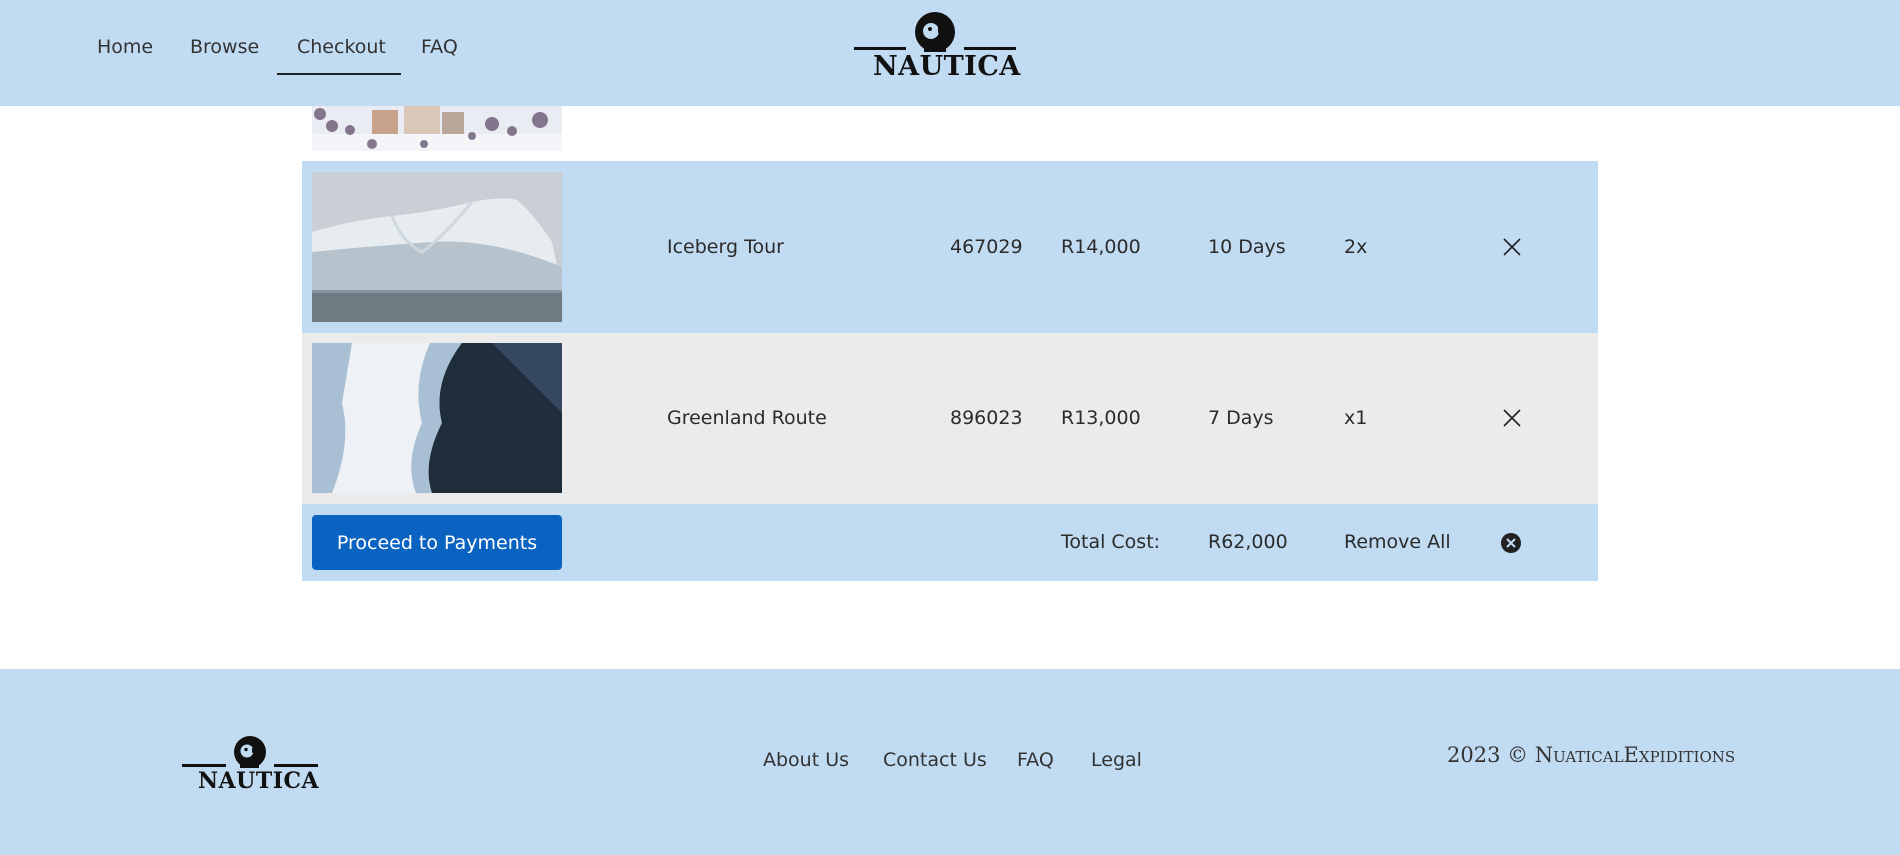 The width and height of the screenshot is (1900, 855). Describe the element at coordinates (1241, 418) in the screenshot. I see `item-duration: 7 Days` at that location.